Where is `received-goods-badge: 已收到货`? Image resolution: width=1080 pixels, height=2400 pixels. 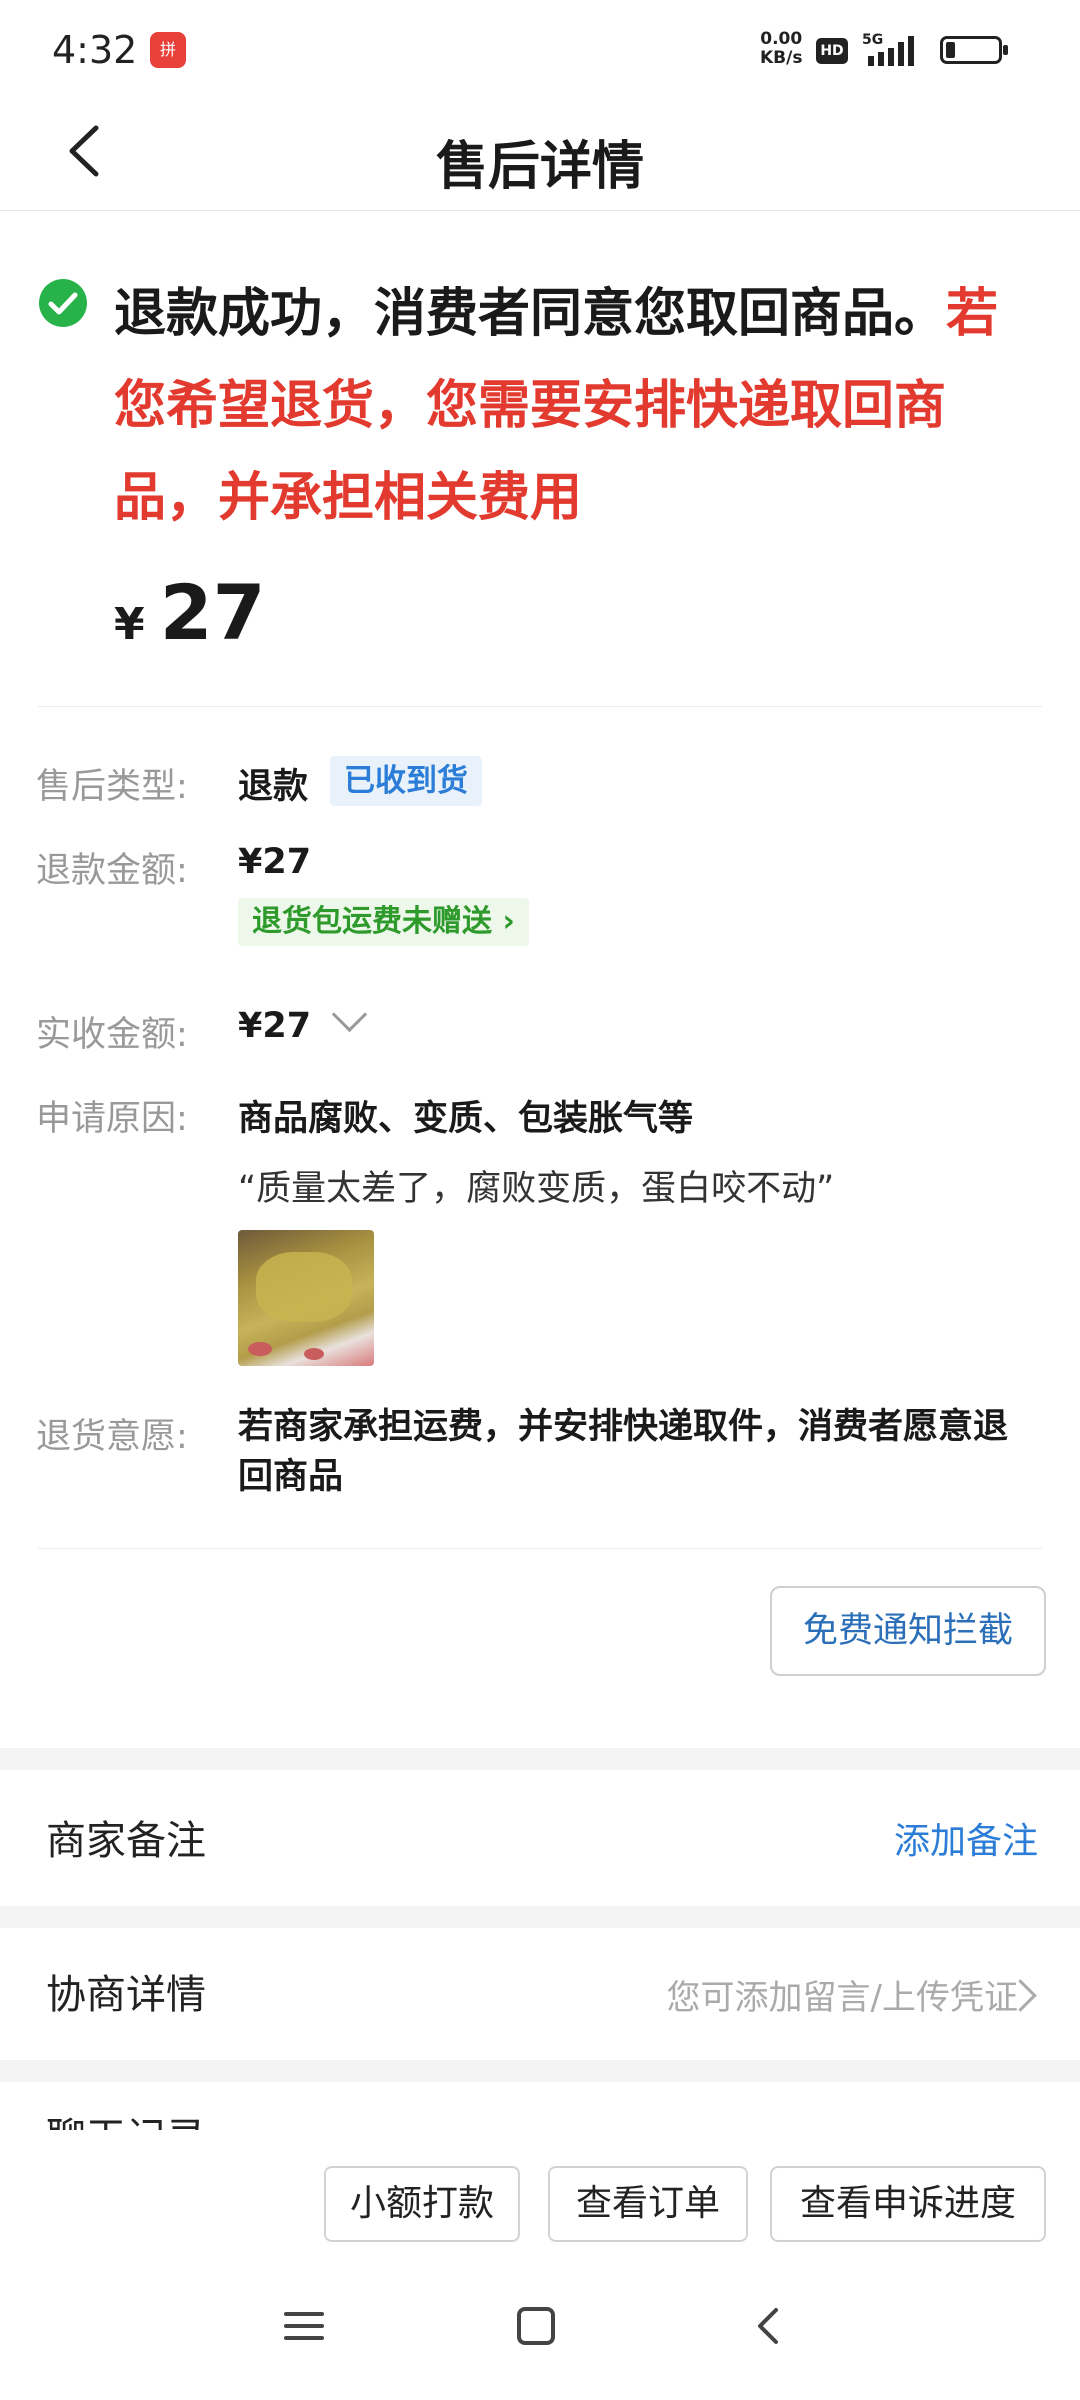
received-goods-badge: 已收到货 is located at coordinates (406, 781).